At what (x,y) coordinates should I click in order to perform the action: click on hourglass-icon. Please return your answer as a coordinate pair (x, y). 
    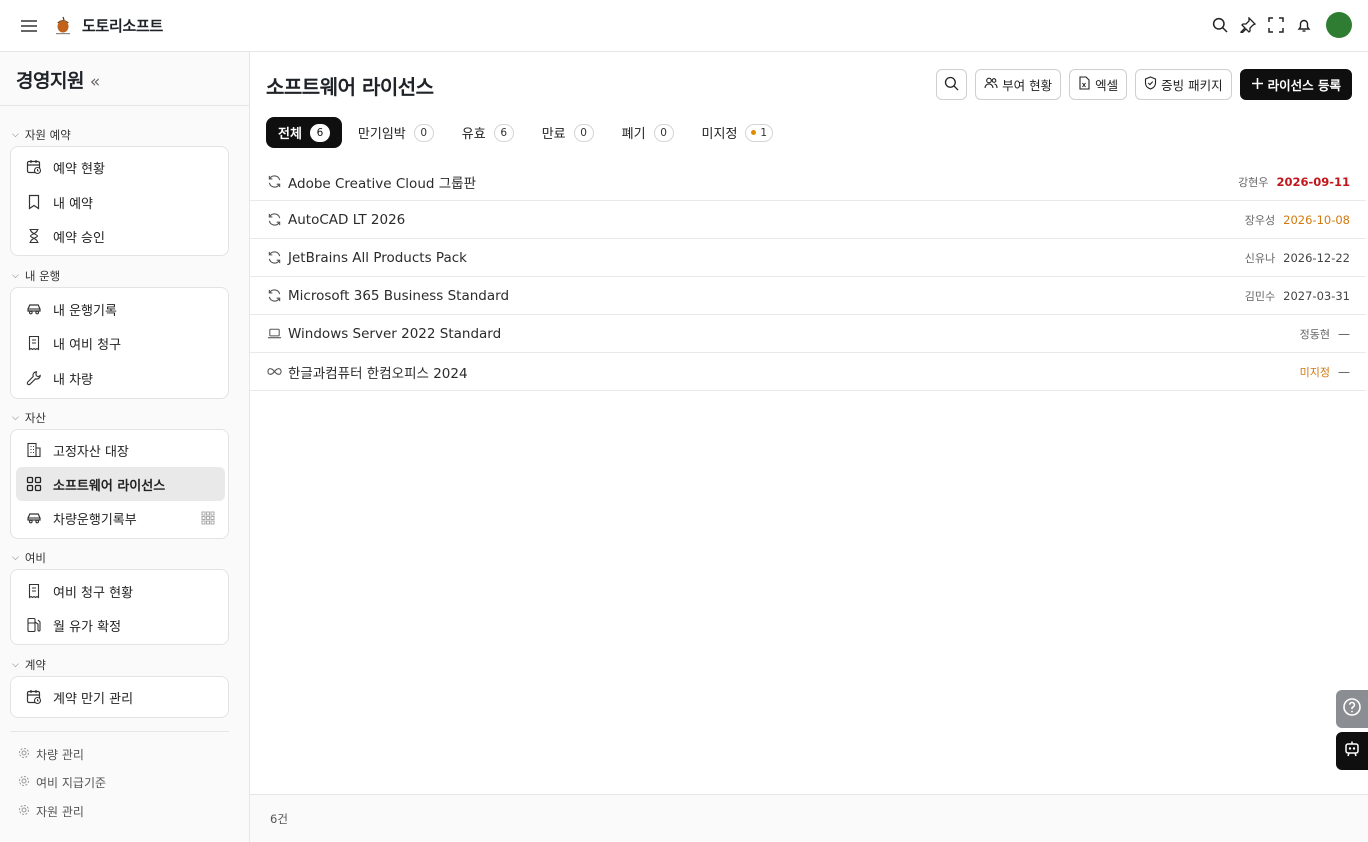
    Looking at the image, I should click on (34, 236).